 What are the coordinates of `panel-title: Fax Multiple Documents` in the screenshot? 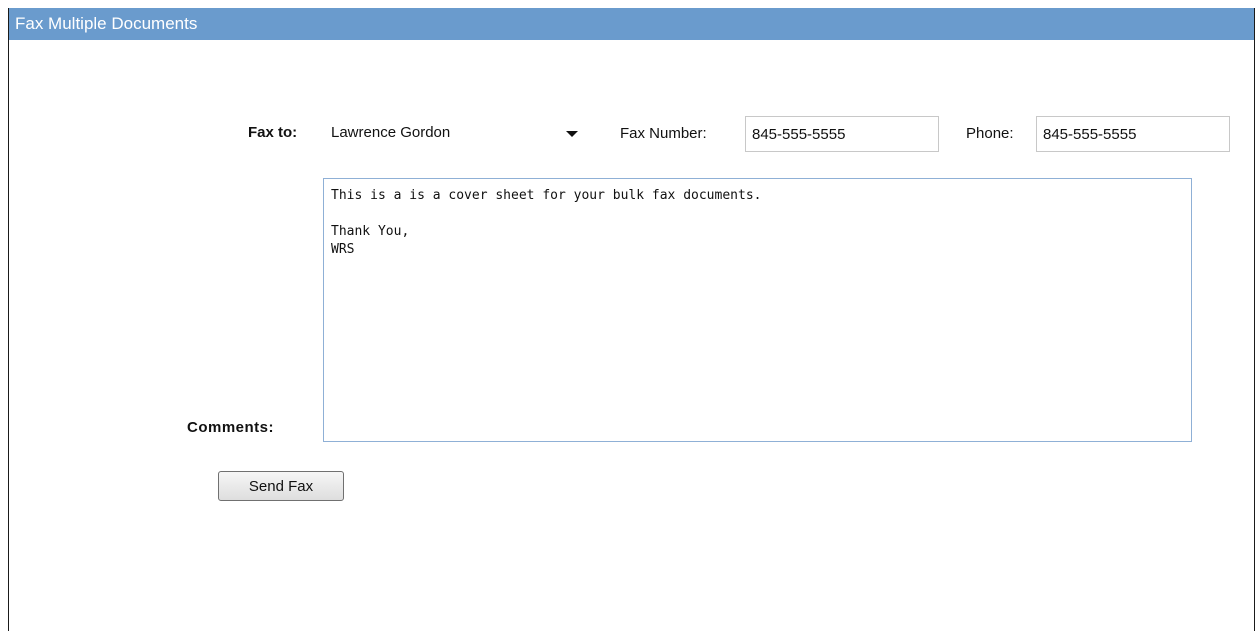 It's located at (631, 24).